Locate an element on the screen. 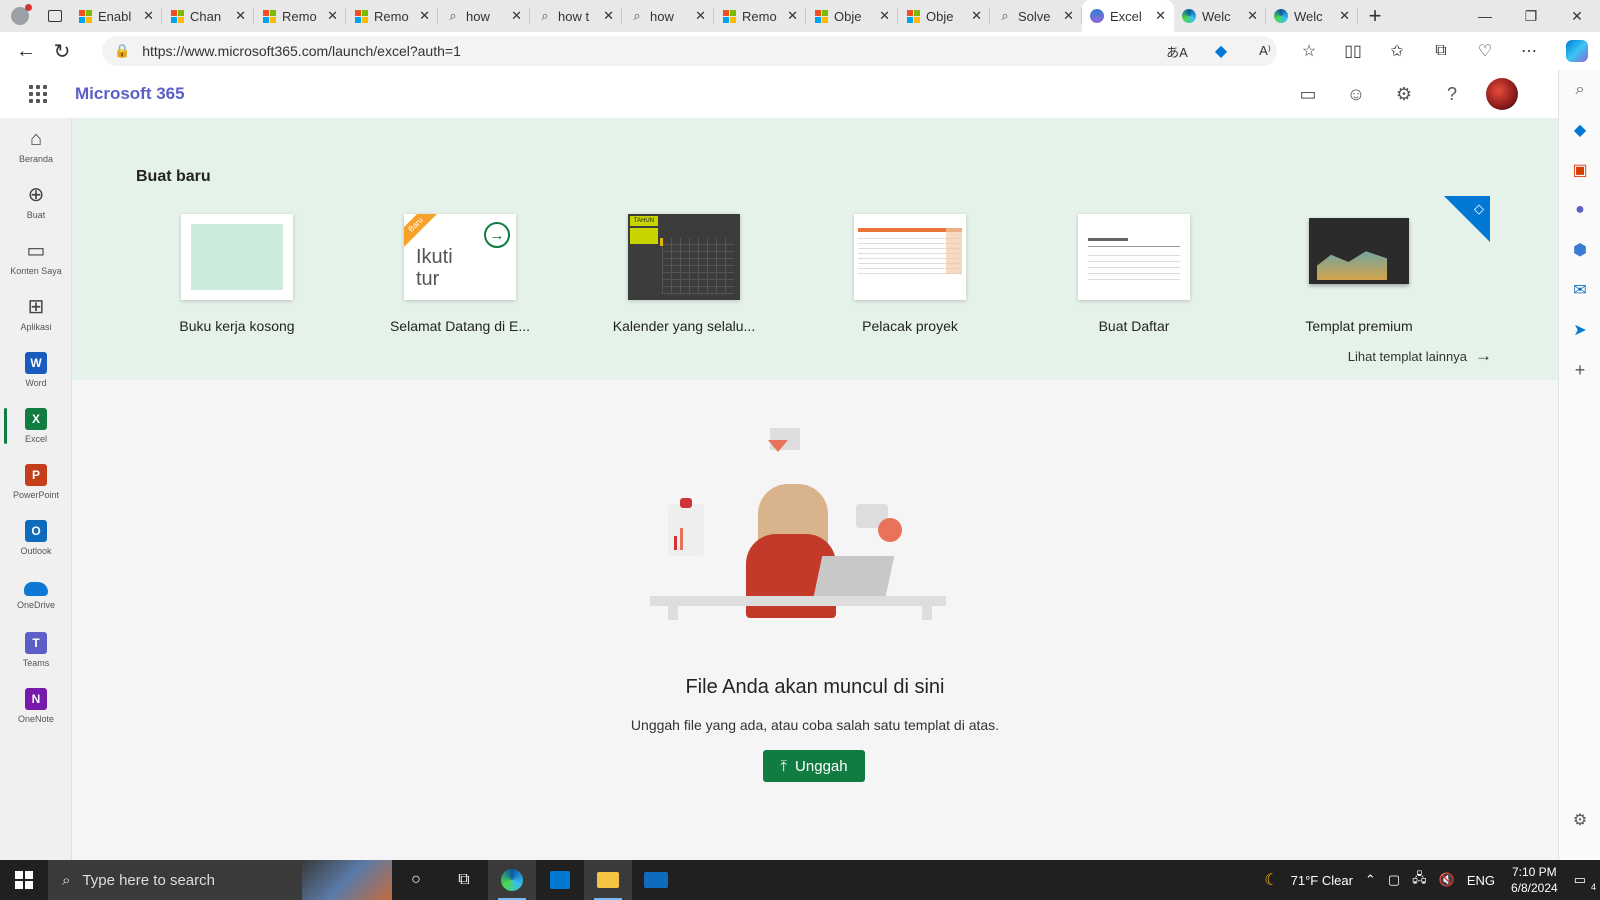  network-icon: 🖧 is located at coordinates (1419, 880).